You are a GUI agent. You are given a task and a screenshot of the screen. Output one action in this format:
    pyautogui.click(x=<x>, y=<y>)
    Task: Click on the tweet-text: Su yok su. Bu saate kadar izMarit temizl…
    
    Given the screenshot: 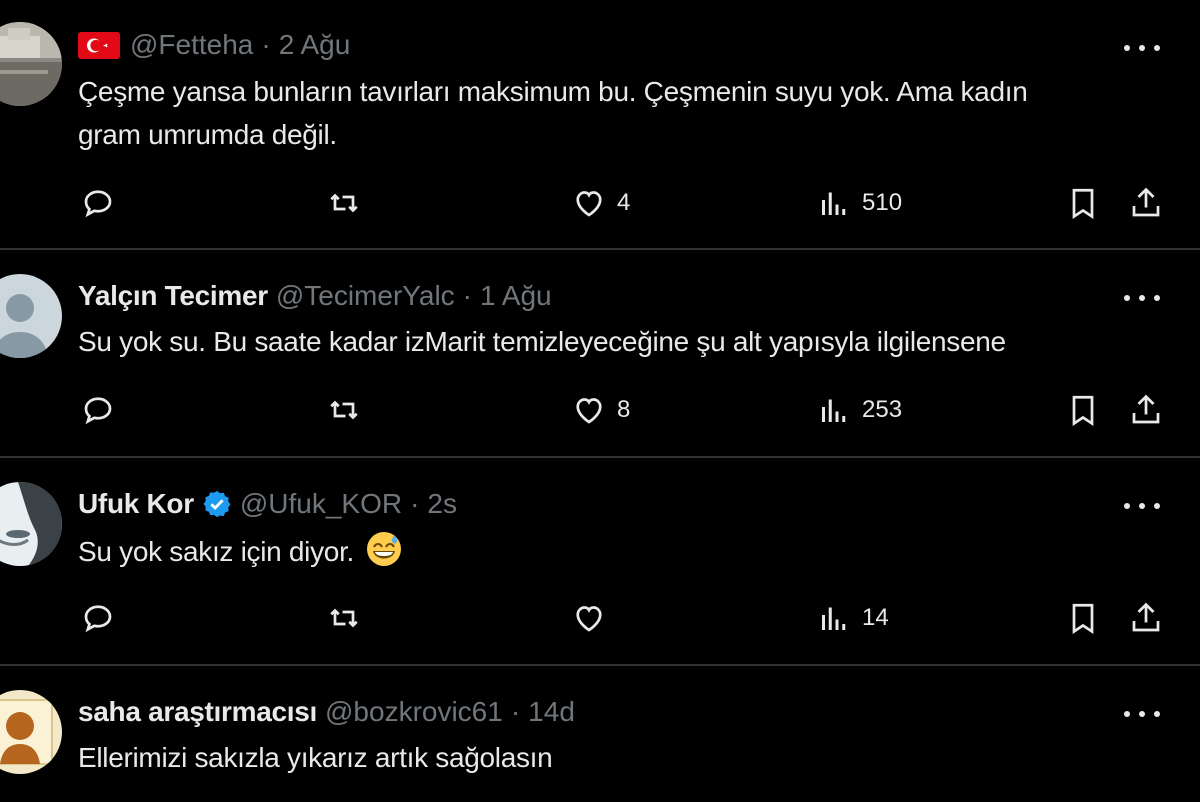 What is the action you would take?
    pyautogui.click(x=542, y=341)
    